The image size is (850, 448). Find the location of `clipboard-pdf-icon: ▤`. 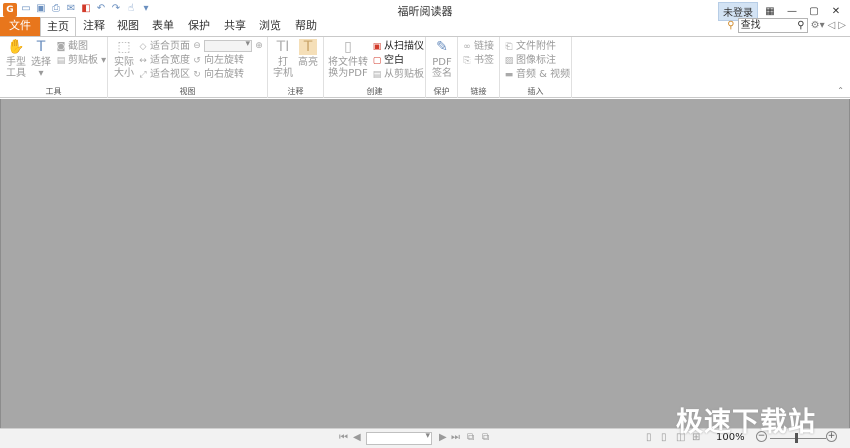

clipboard-pdf-icon: ▤ is located at coordinates (377, 75).